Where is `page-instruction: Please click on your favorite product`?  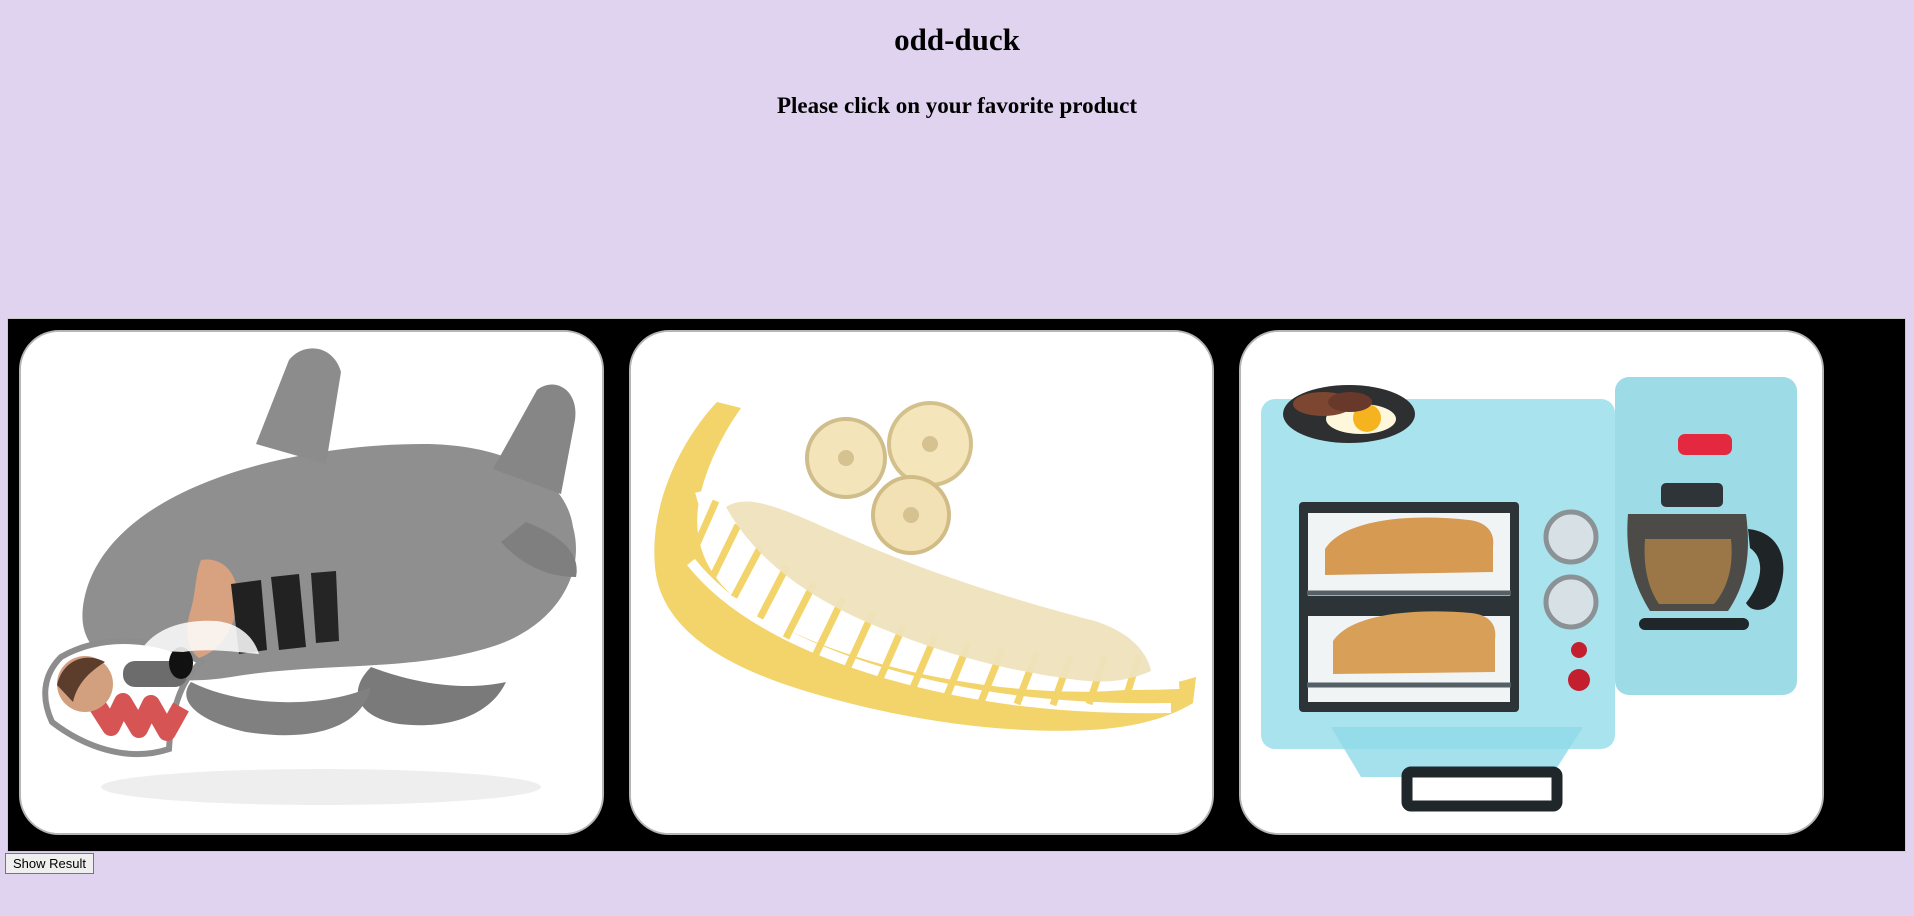 page-instruction: Please click on your favorite product is located at coordinates (957, 105).